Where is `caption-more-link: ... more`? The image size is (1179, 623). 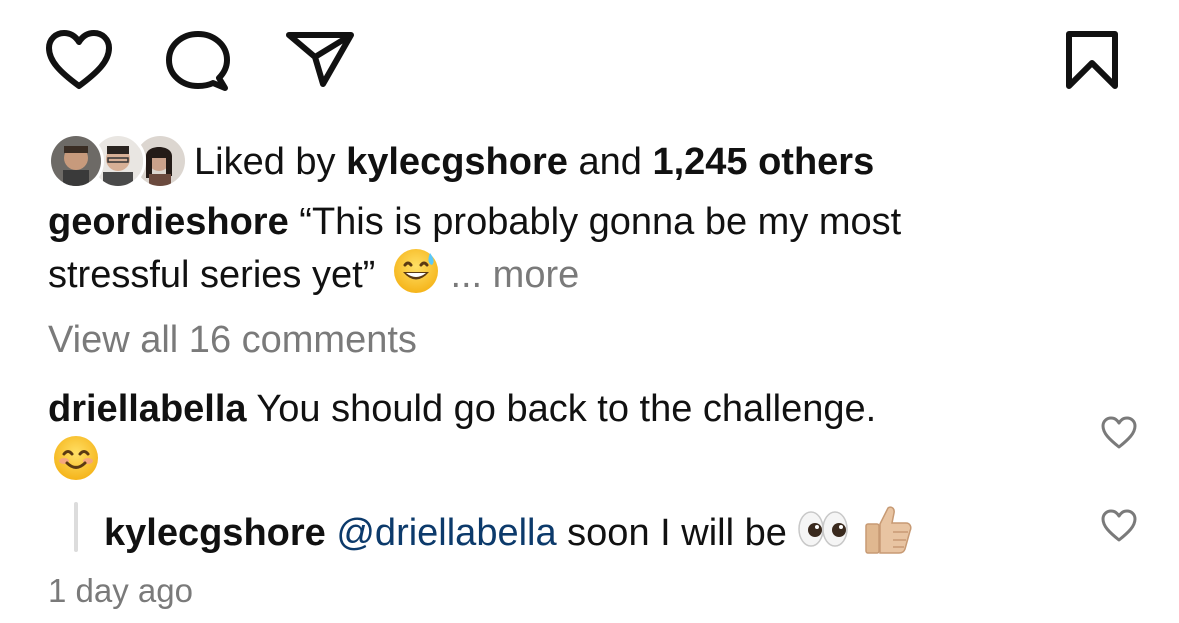 caption-more-link: ... more is located at coordinates (514, 275).